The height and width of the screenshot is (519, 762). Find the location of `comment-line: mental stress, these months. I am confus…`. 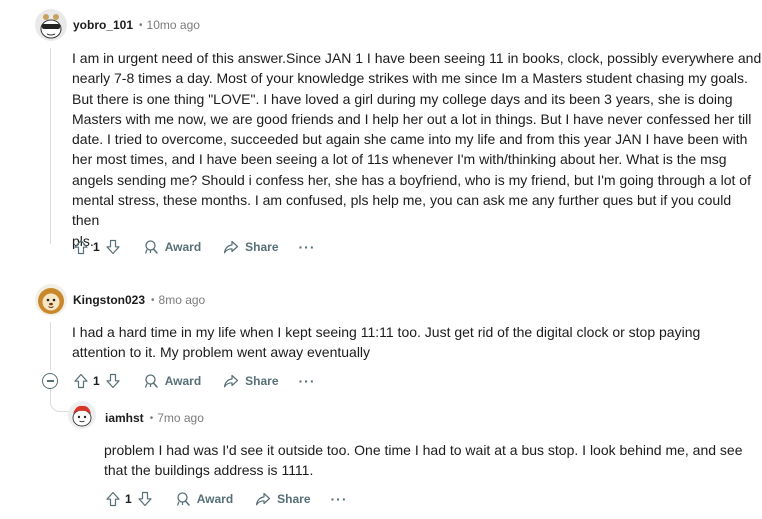

comment-line: mental stress, these months. I am confus… is located at coordinates (402, 210).